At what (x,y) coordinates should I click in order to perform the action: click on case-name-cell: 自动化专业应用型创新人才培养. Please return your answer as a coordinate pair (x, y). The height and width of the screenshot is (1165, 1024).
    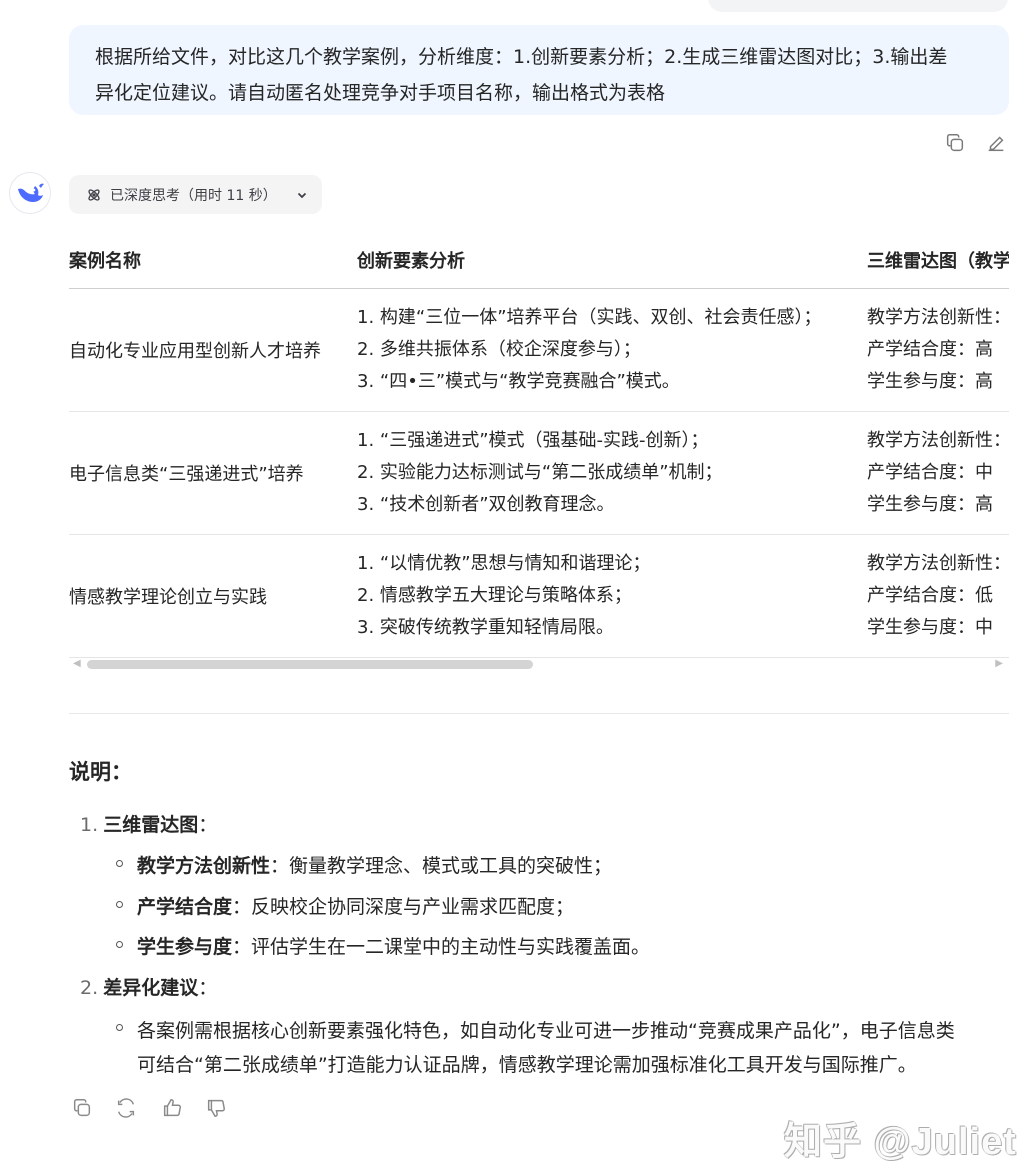
    Looking at the image, I should click on (213, 350).